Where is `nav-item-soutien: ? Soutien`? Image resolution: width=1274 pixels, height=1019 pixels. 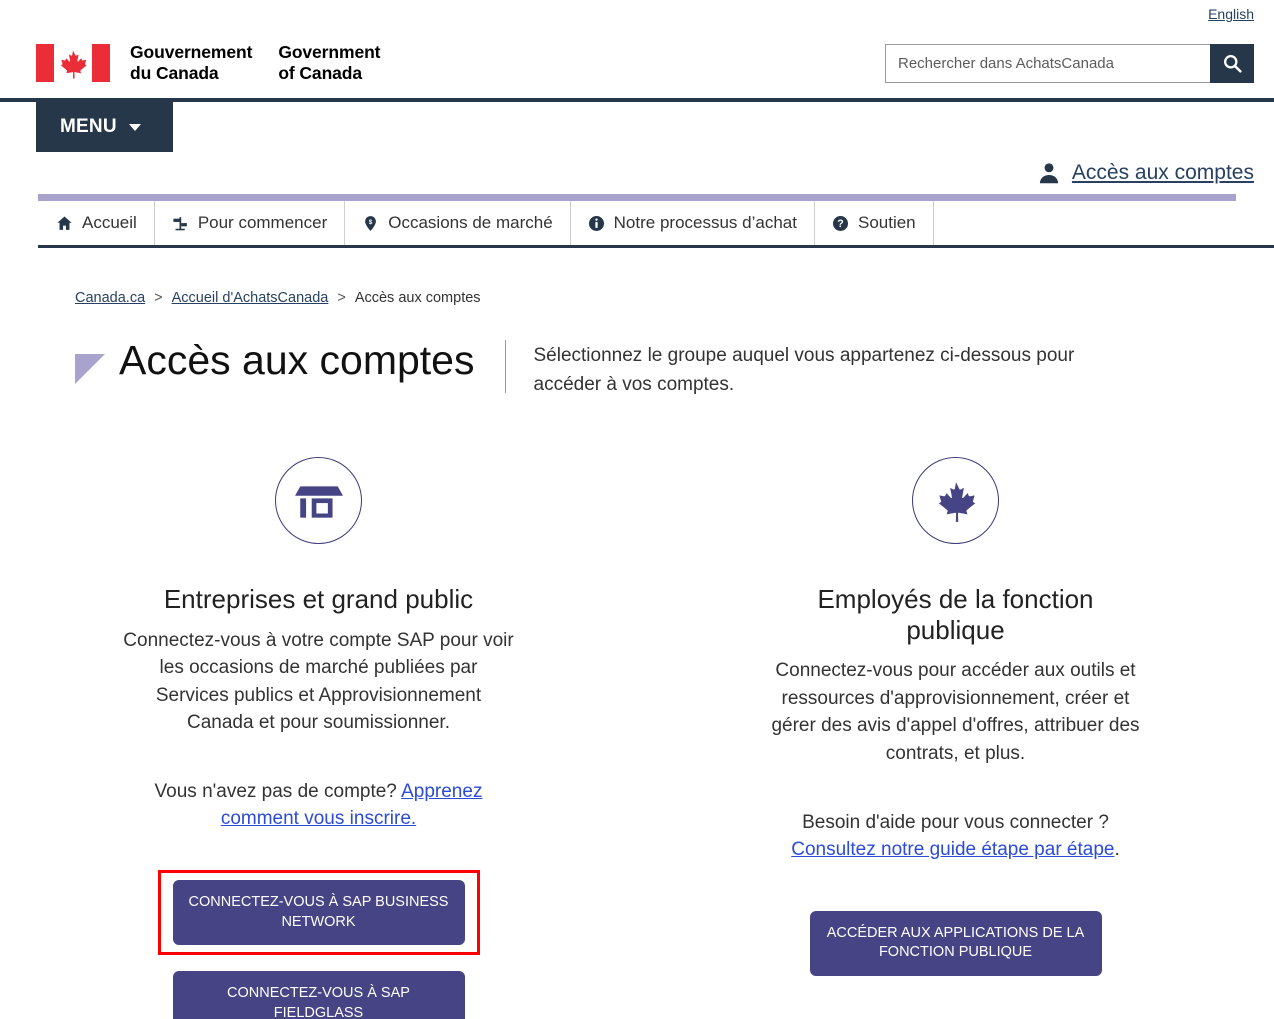
nav-item-soutien: ? Soutien is located at coordinates (874, 223).